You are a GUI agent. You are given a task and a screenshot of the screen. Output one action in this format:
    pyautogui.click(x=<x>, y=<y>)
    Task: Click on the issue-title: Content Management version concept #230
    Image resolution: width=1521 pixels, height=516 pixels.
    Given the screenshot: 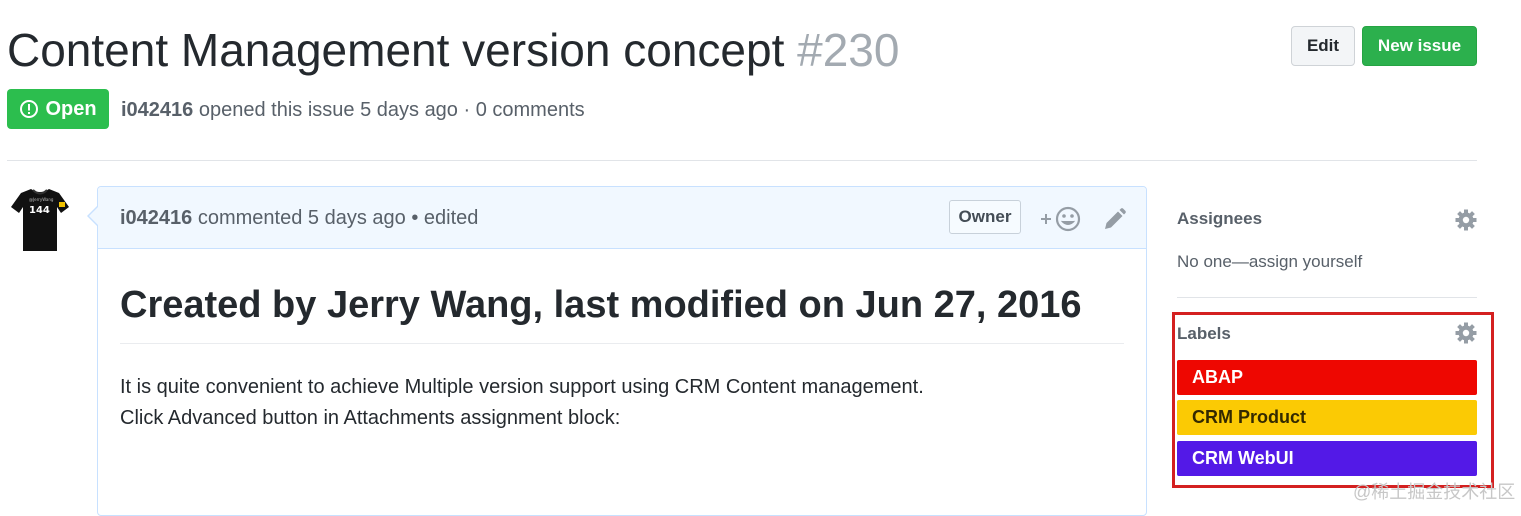 What is the action you would take?
    pyautogui.click(x=453, y=50)
    